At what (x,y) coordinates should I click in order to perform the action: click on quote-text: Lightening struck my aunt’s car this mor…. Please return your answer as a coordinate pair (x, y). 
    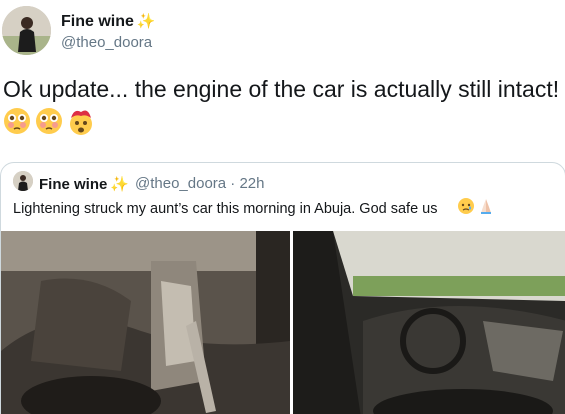
    Looking at the image, I should click on (225, 209).